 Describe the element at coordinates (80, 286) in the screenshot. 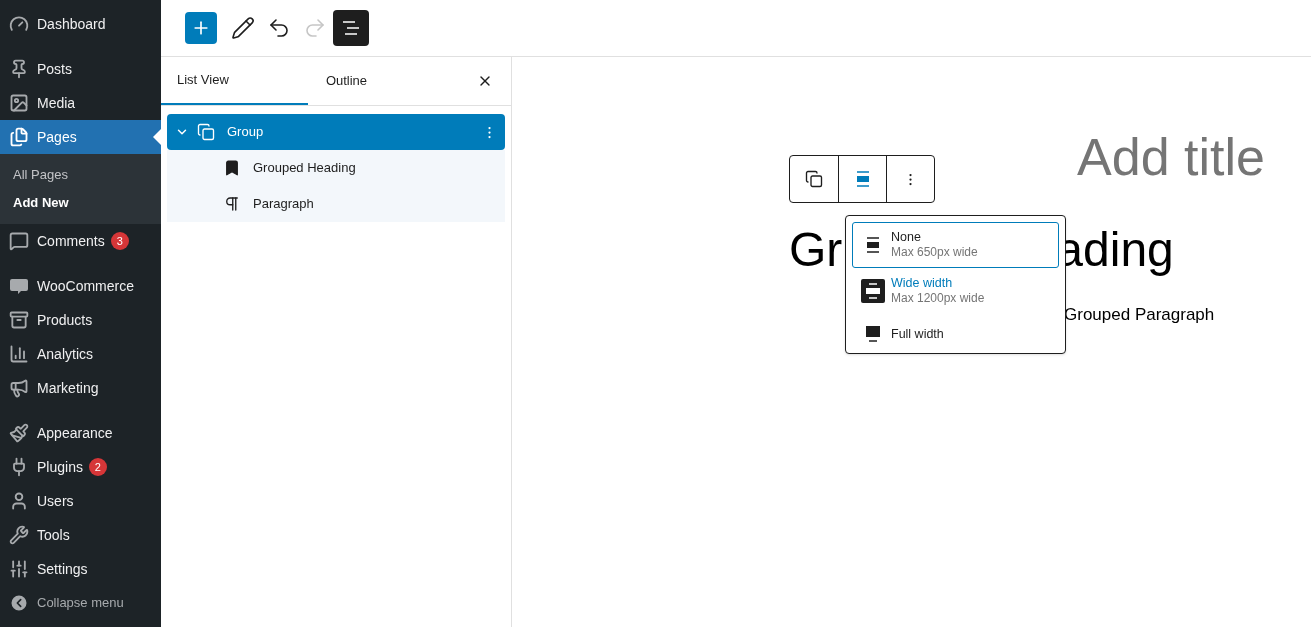

I see `sidebar-item: WooCommerce` at that location.